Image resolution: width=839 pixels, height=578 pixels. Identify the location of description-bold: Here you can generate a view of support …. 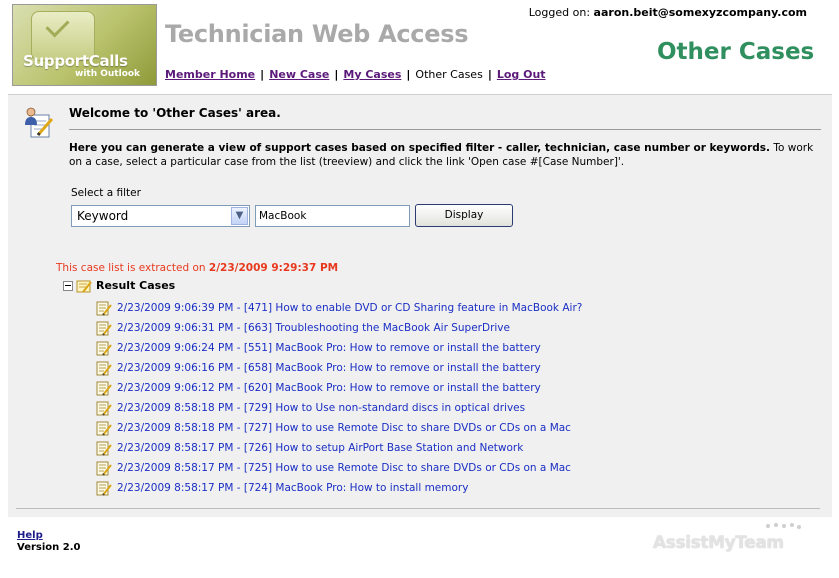
(420, 148).